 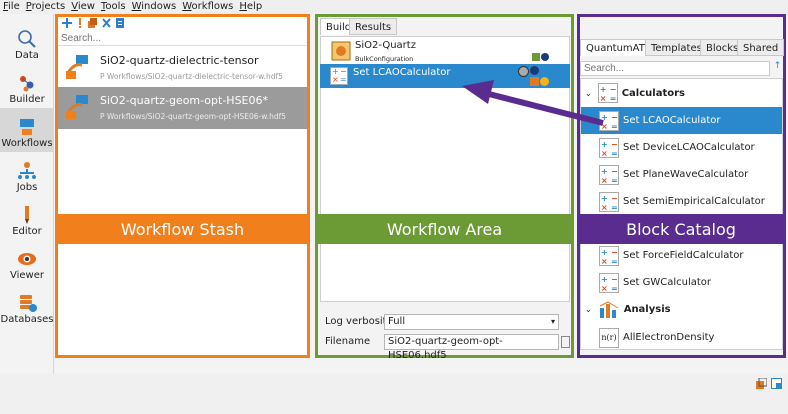 I want to click on windows-icon, so click(x=761, y=383).